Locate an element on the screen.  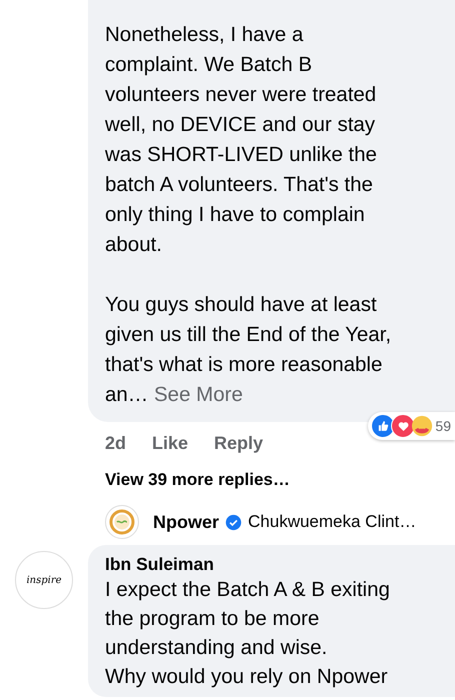
thumbs-up-icon is located at coordinates (383, 426).